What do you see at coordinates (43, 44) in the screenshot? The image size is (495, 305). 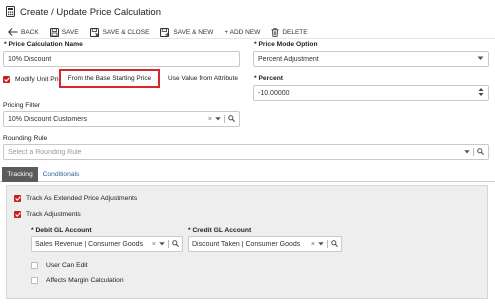 I see `price-calc-name-label: * Price Calculation Name` at bounding box center [43, 44].